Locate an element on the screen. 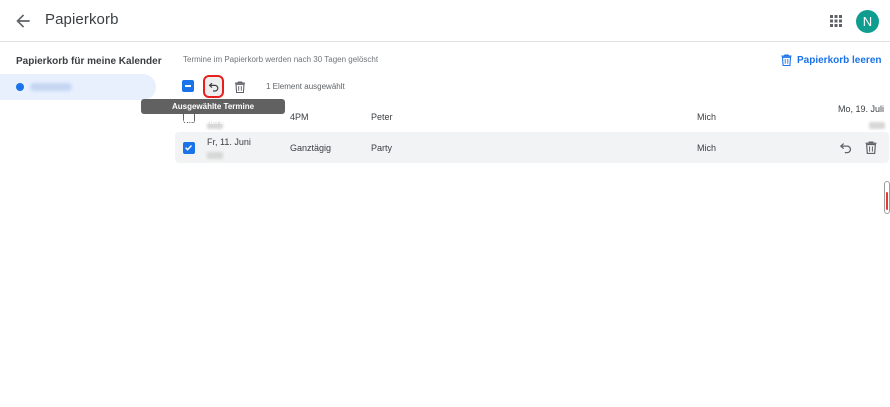 This screenshot has width=890, height=407. calendar-color-dot is located at coordinates (20, 87).